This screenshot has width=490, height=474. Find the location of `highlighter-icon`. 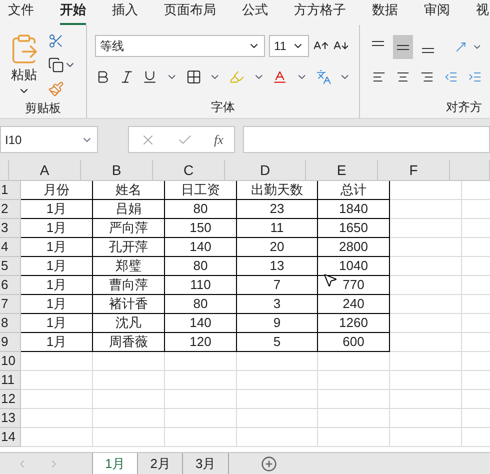

highlighter-icon is located at coordinates (236, 77).